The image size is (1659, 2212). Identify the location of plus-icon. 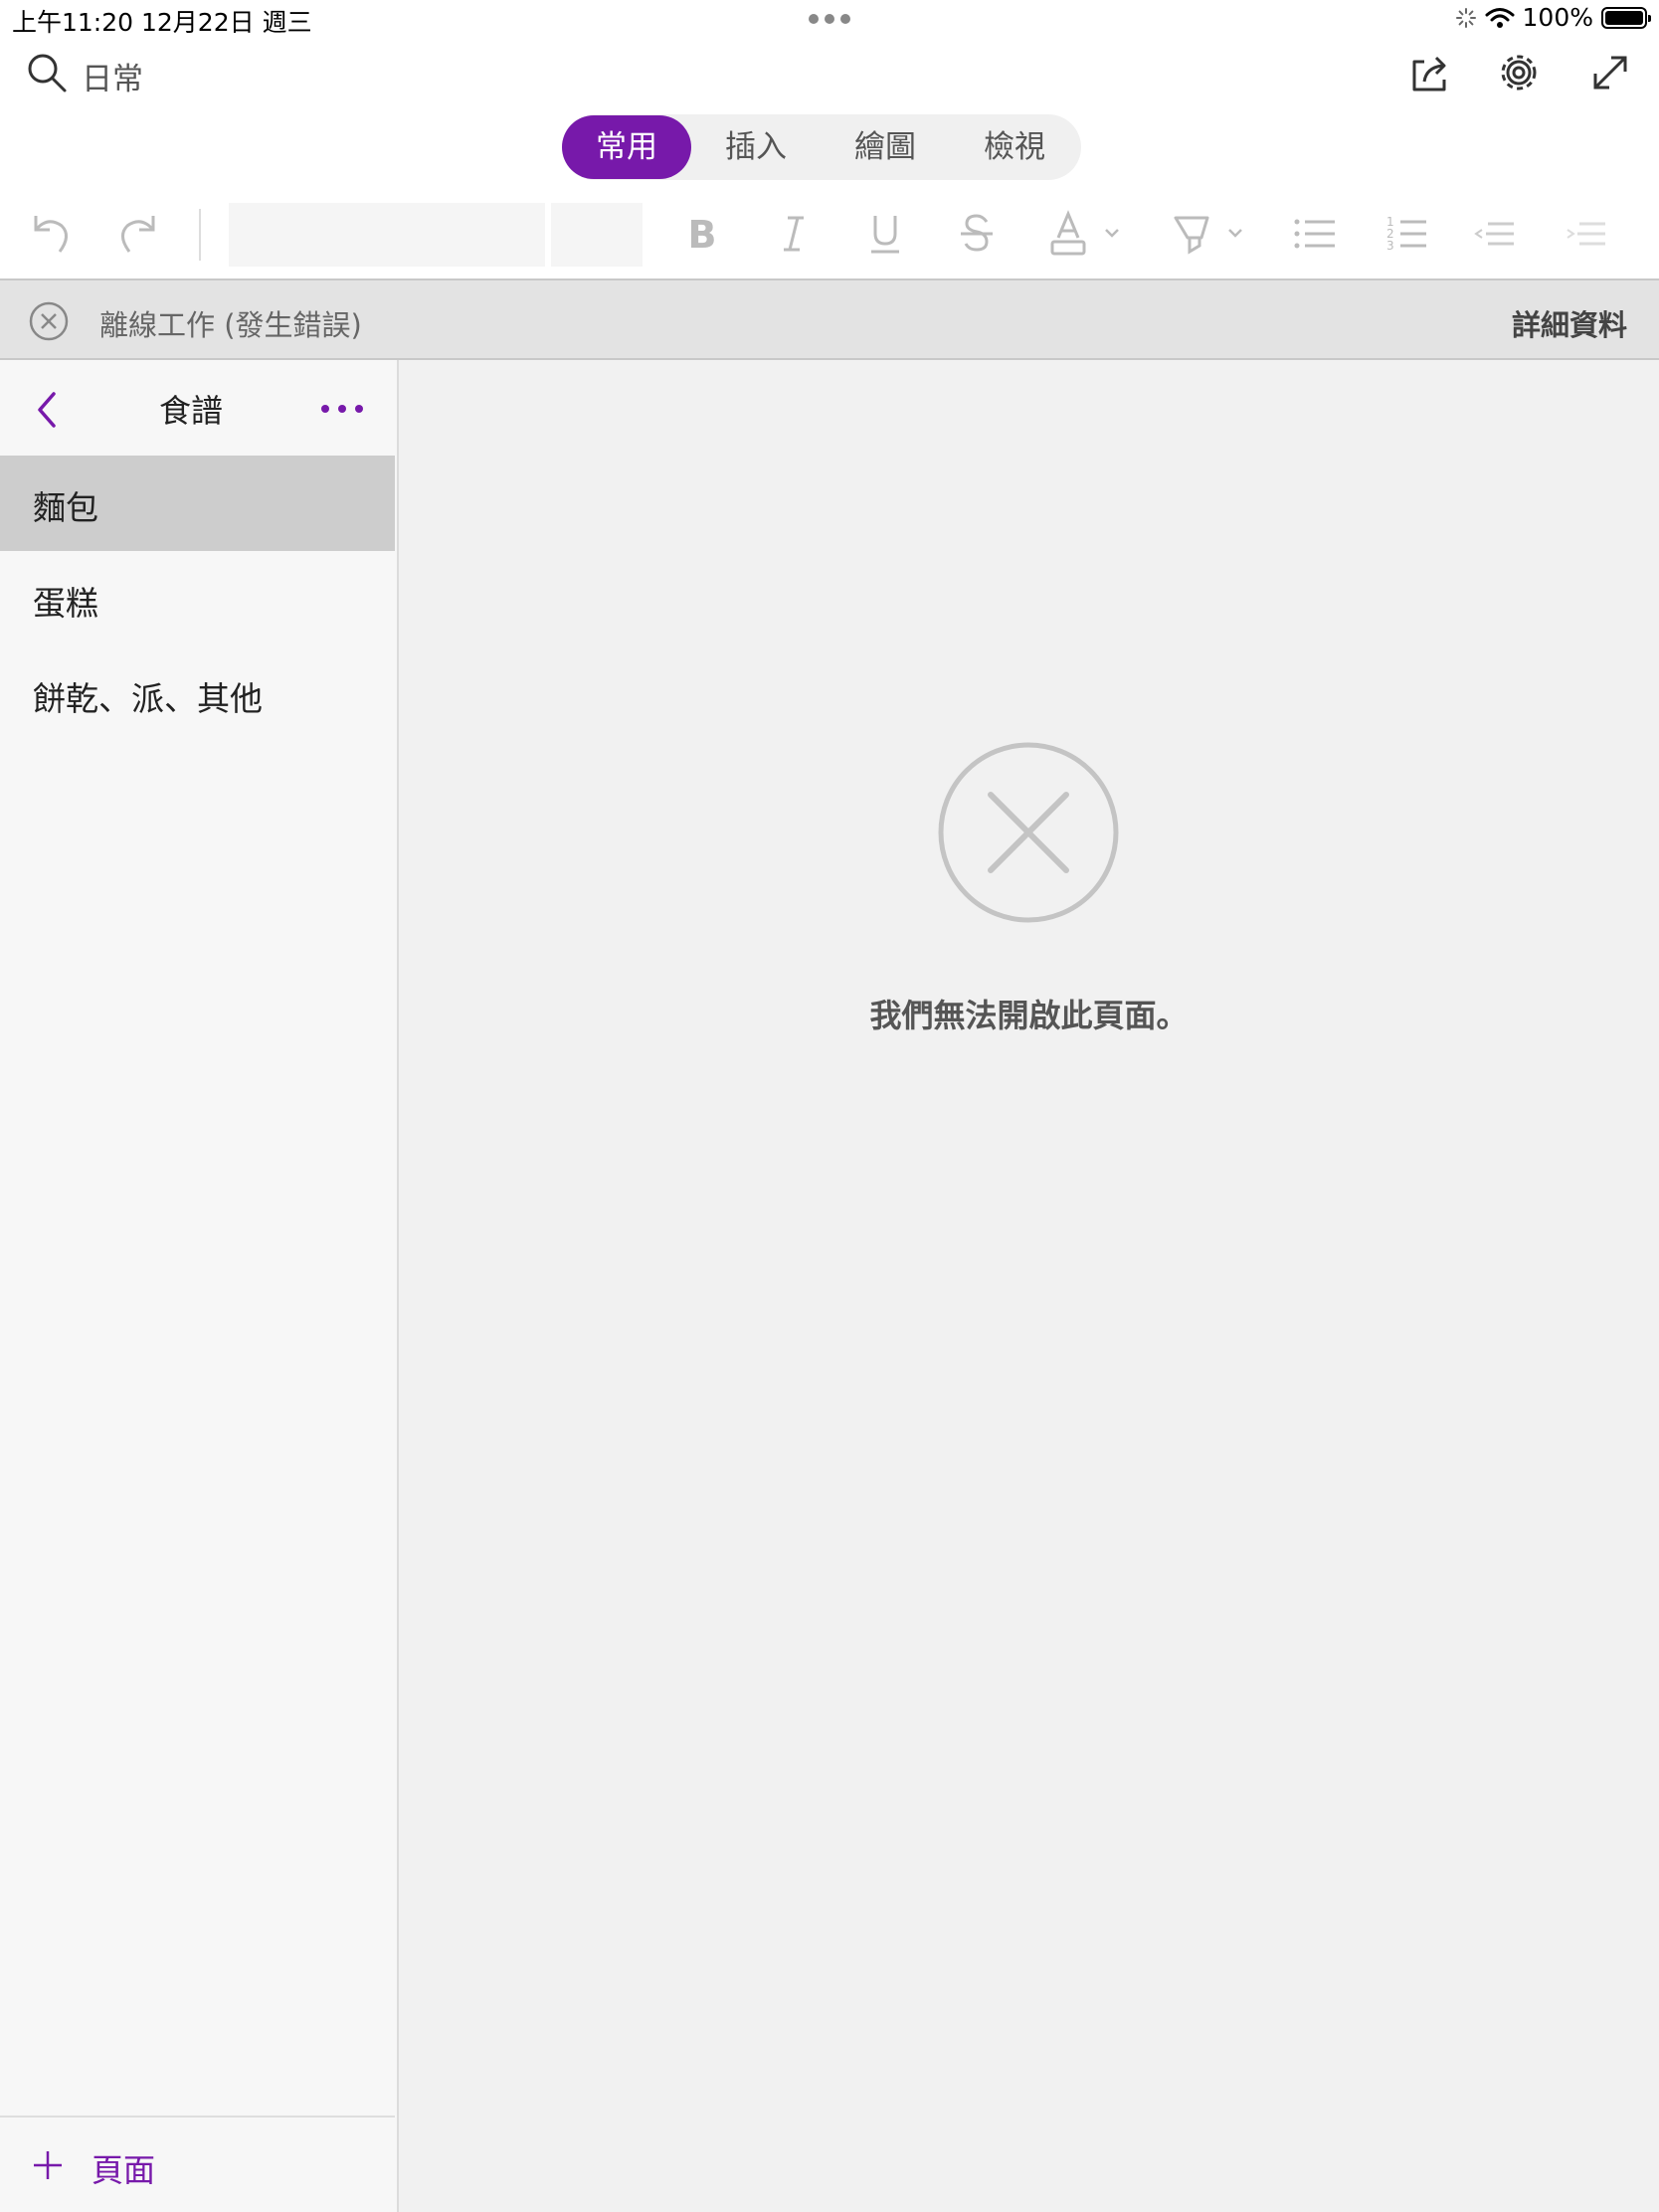
(48, 2165).